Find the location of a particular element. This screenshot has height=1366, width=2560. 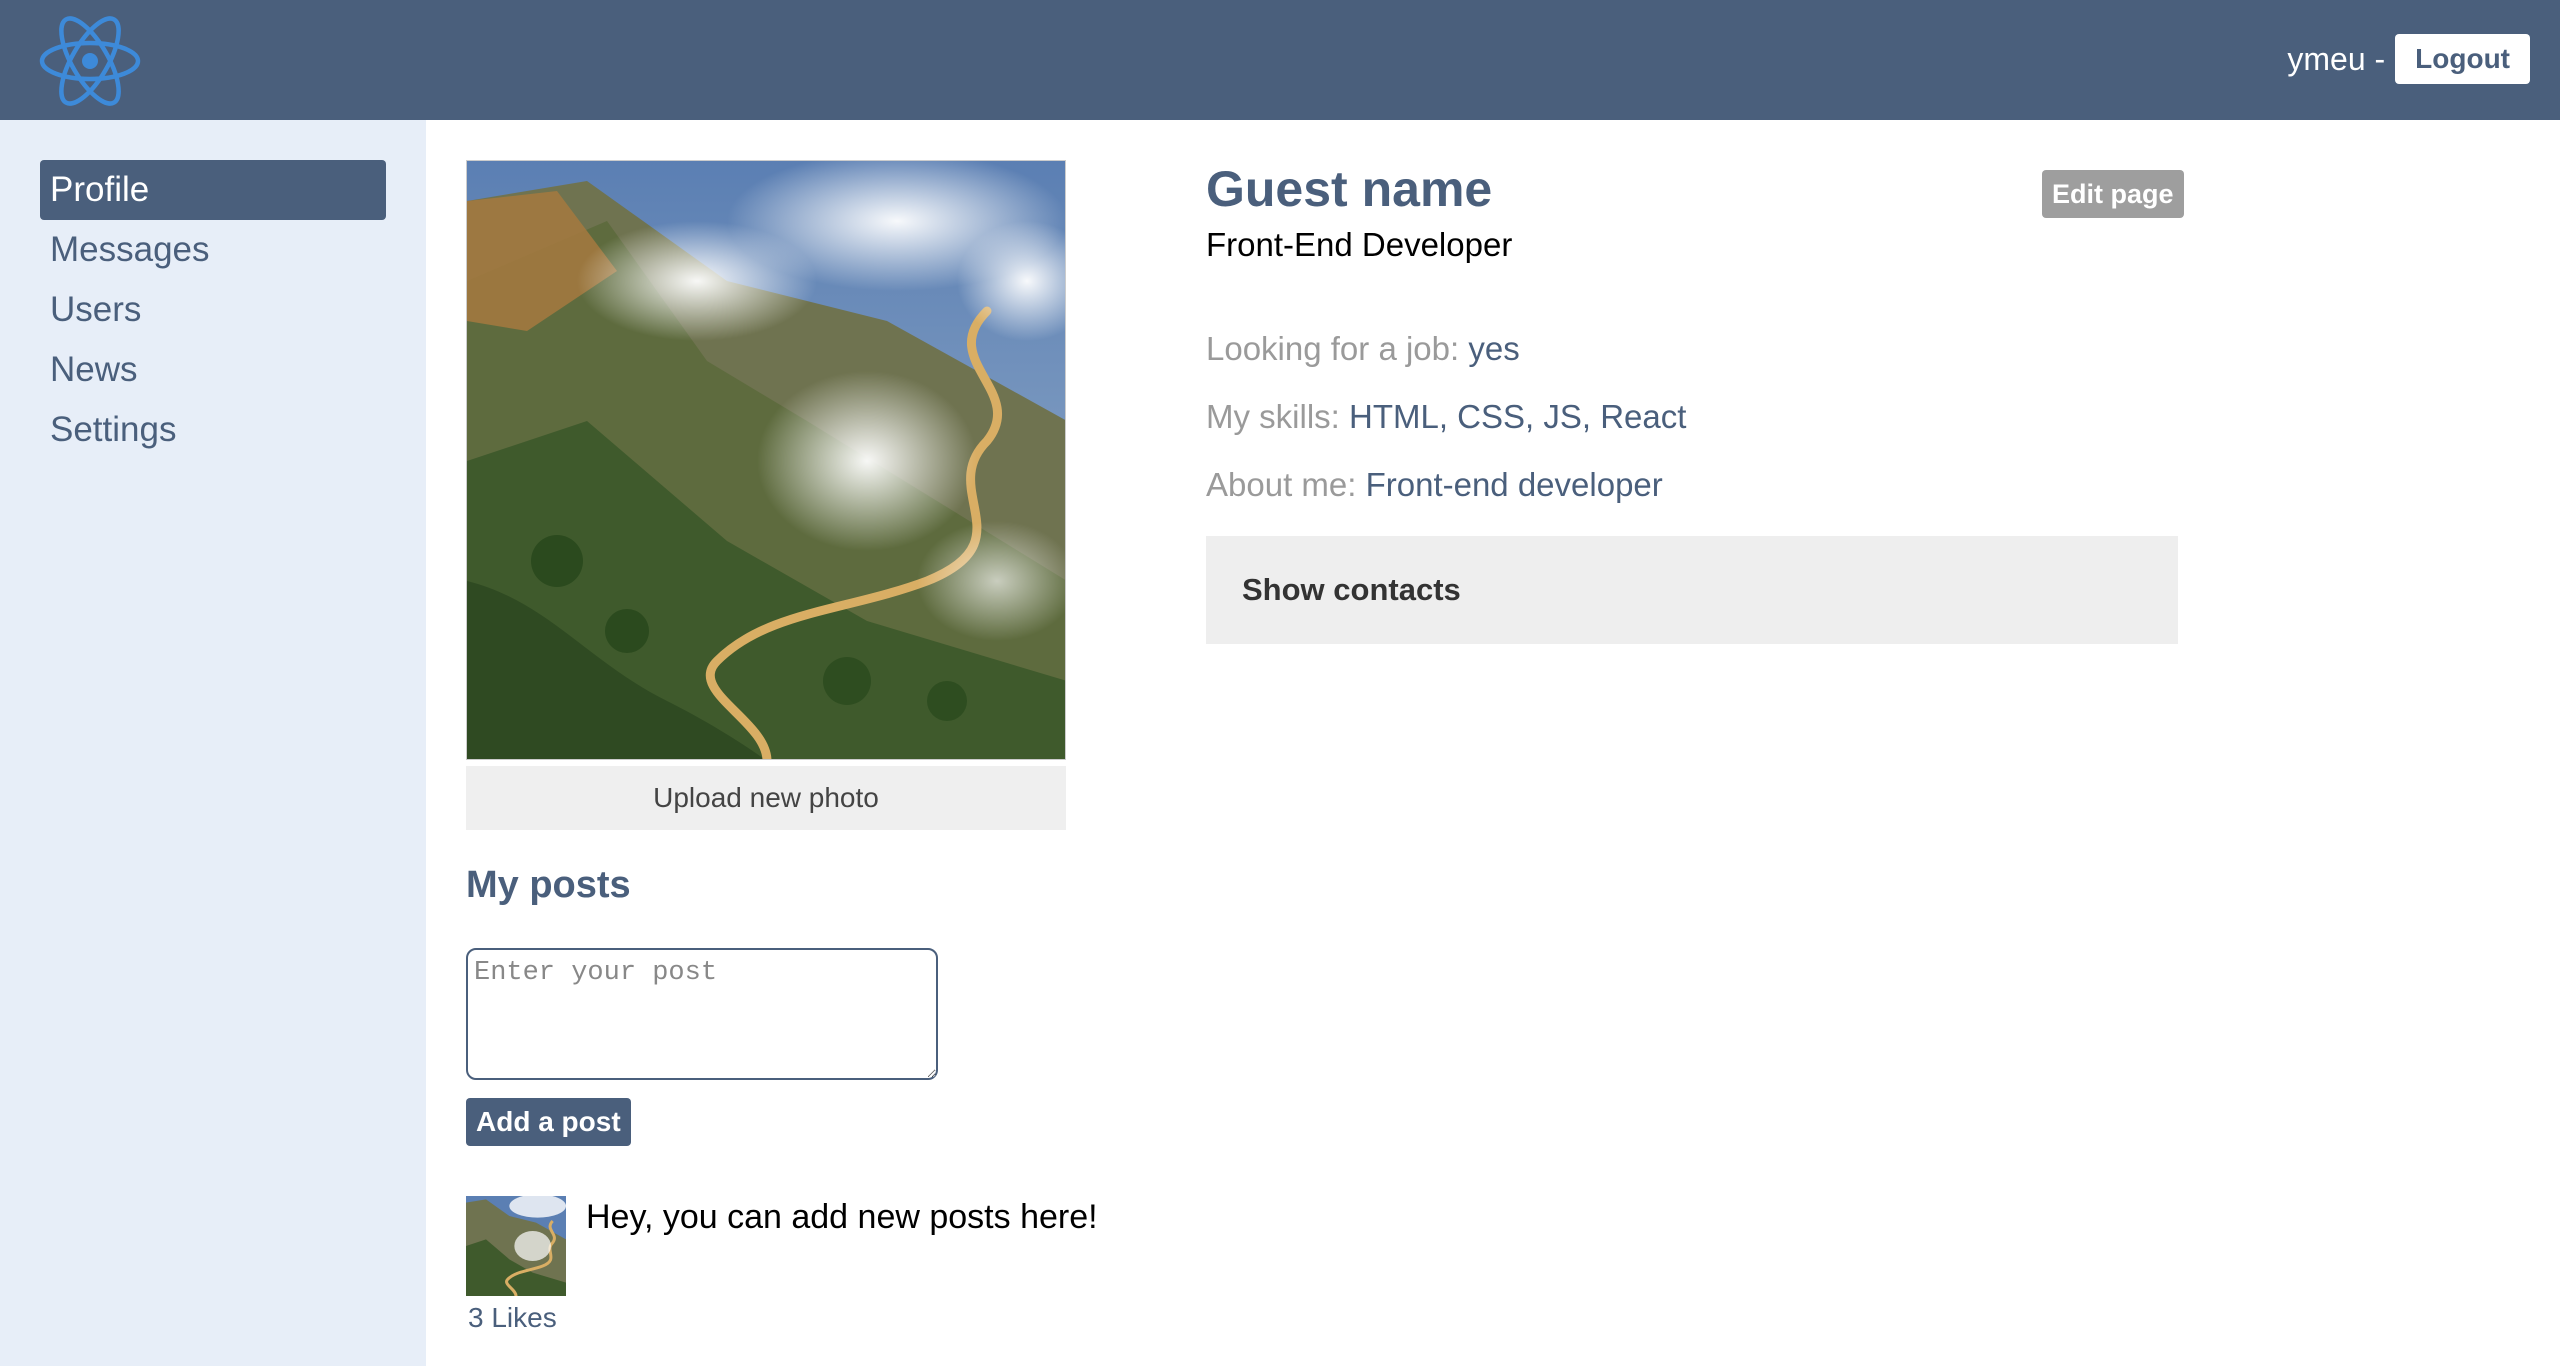

about-label: About me: is located at coordinates (1286, 484).